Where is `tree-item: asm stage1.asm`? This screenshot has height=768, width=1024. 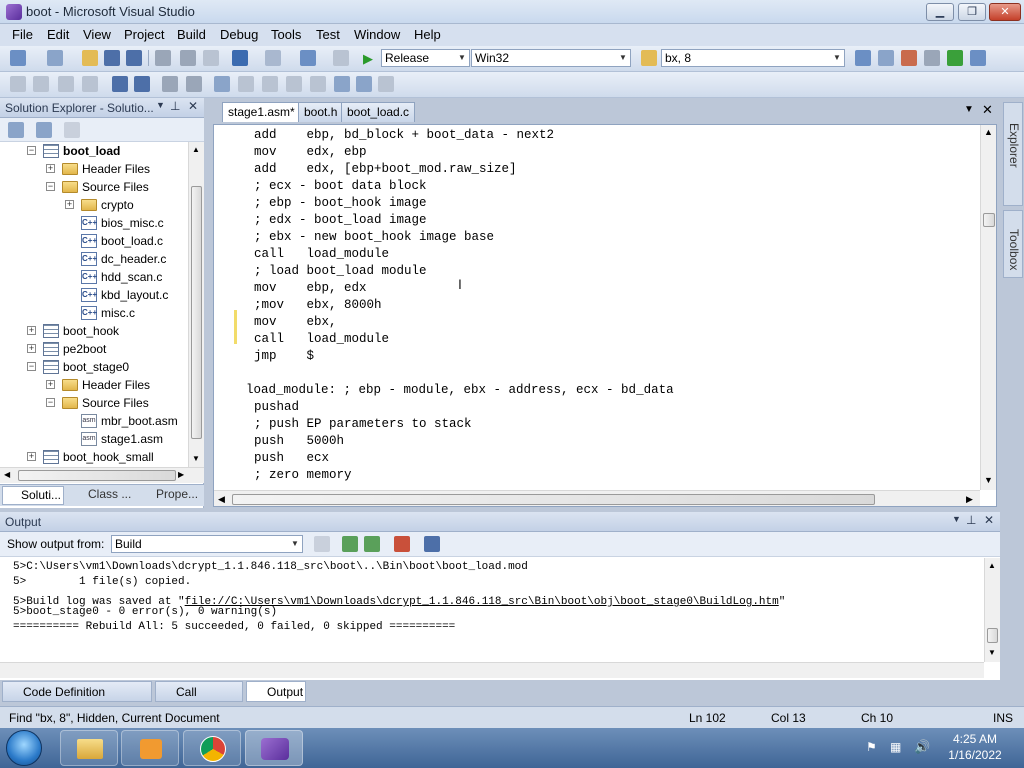 tree-item: asm stage1.asm is located at coordinates (94, 439).